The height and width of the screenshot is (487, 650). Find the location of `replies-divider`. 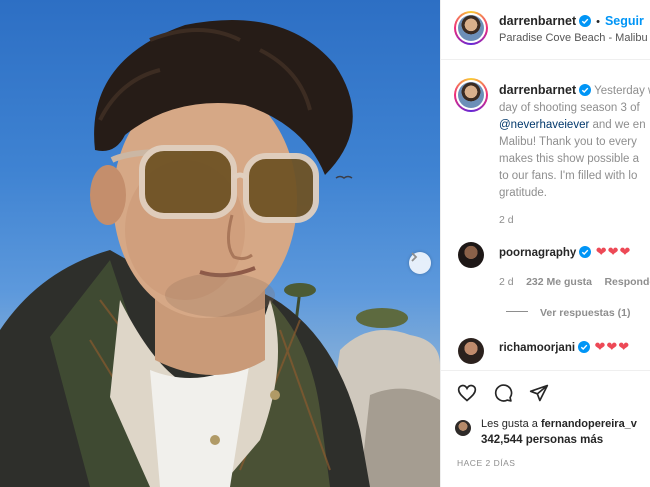

replies-divider is located at coordinates (517, 311).